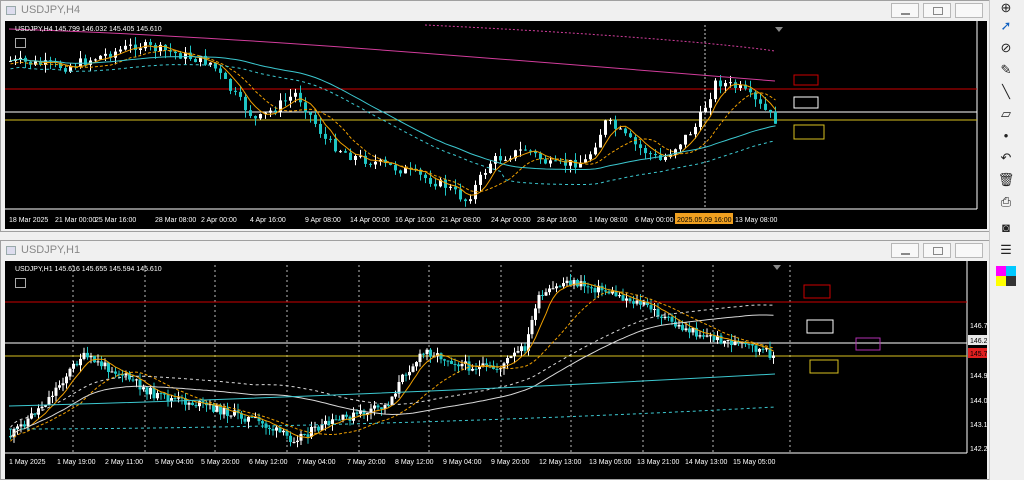 The width and height of the screenshot is (1024, 480). What do you see at coordinates (1006, 70) in the screenshot?
I see `pencil-icon: ✎` at bounding box center [1006, 70].